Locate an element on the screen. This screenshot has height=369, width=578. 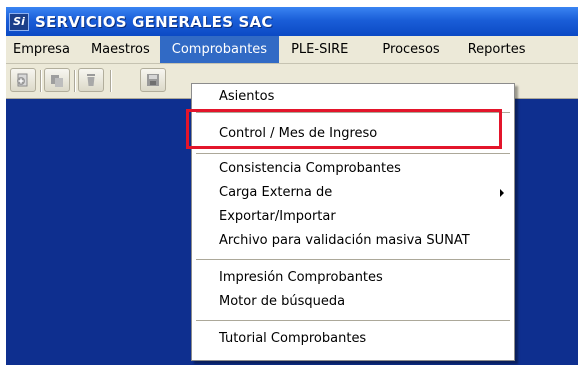
menu-option-impresion-comprobantes: Impresión Comprobantes is located at coordinates (301, 278).